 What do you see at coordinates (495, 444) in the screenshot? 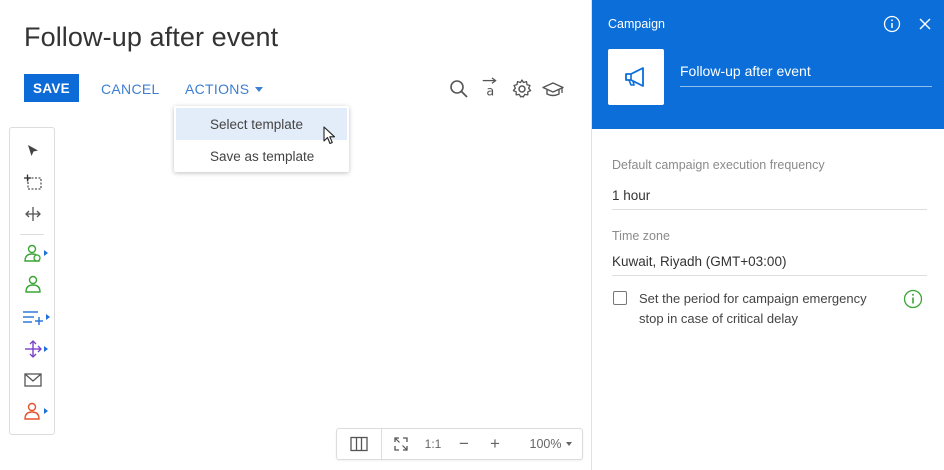
I see `zoom-in-button: +` at bounding box center [495, 444].